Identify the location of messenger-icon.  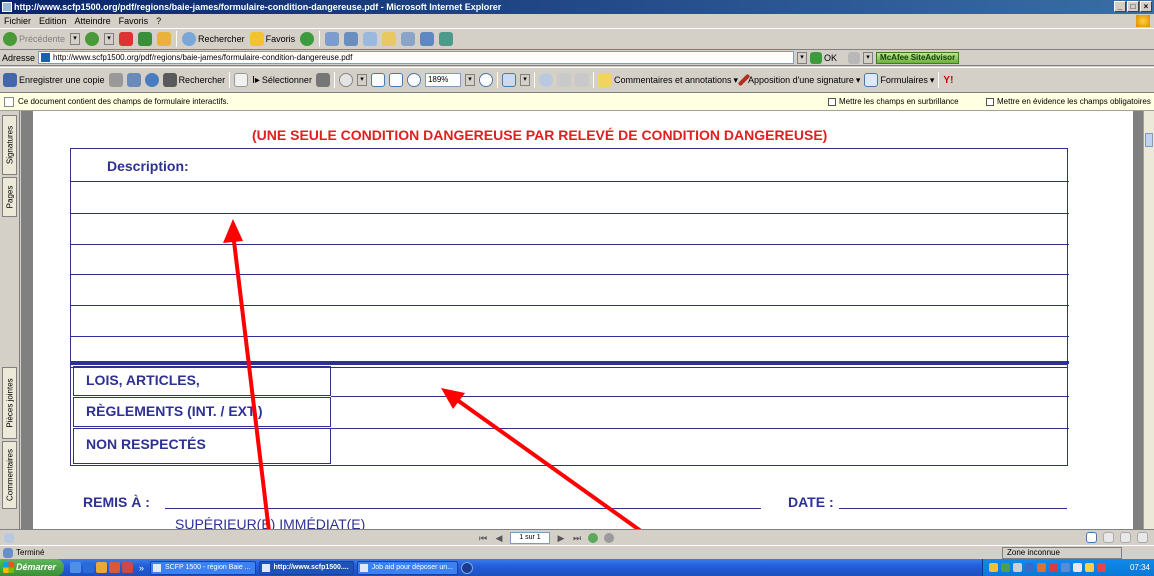
(408, 39).